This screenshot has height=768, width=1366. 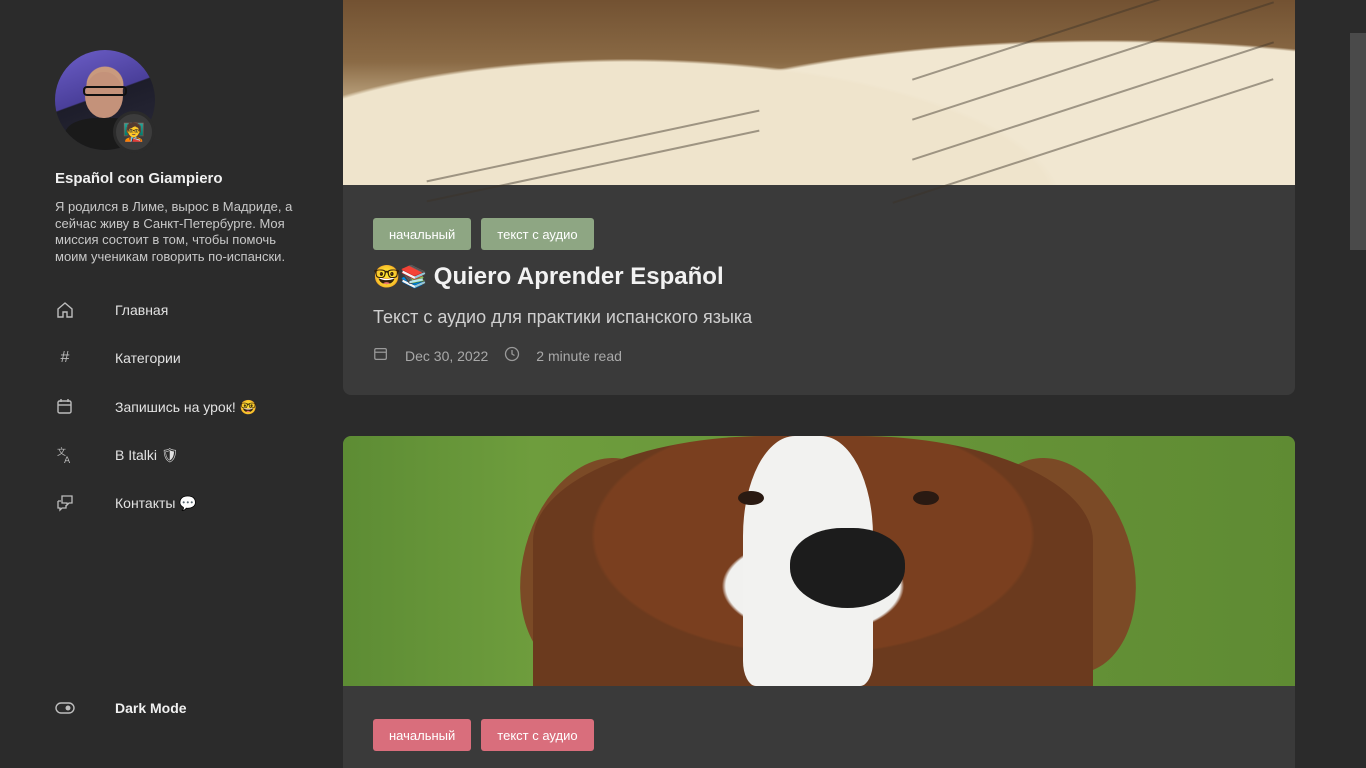 I want to click on post-title-text: Quiero Aprender Español, so click(x=578, y=276).